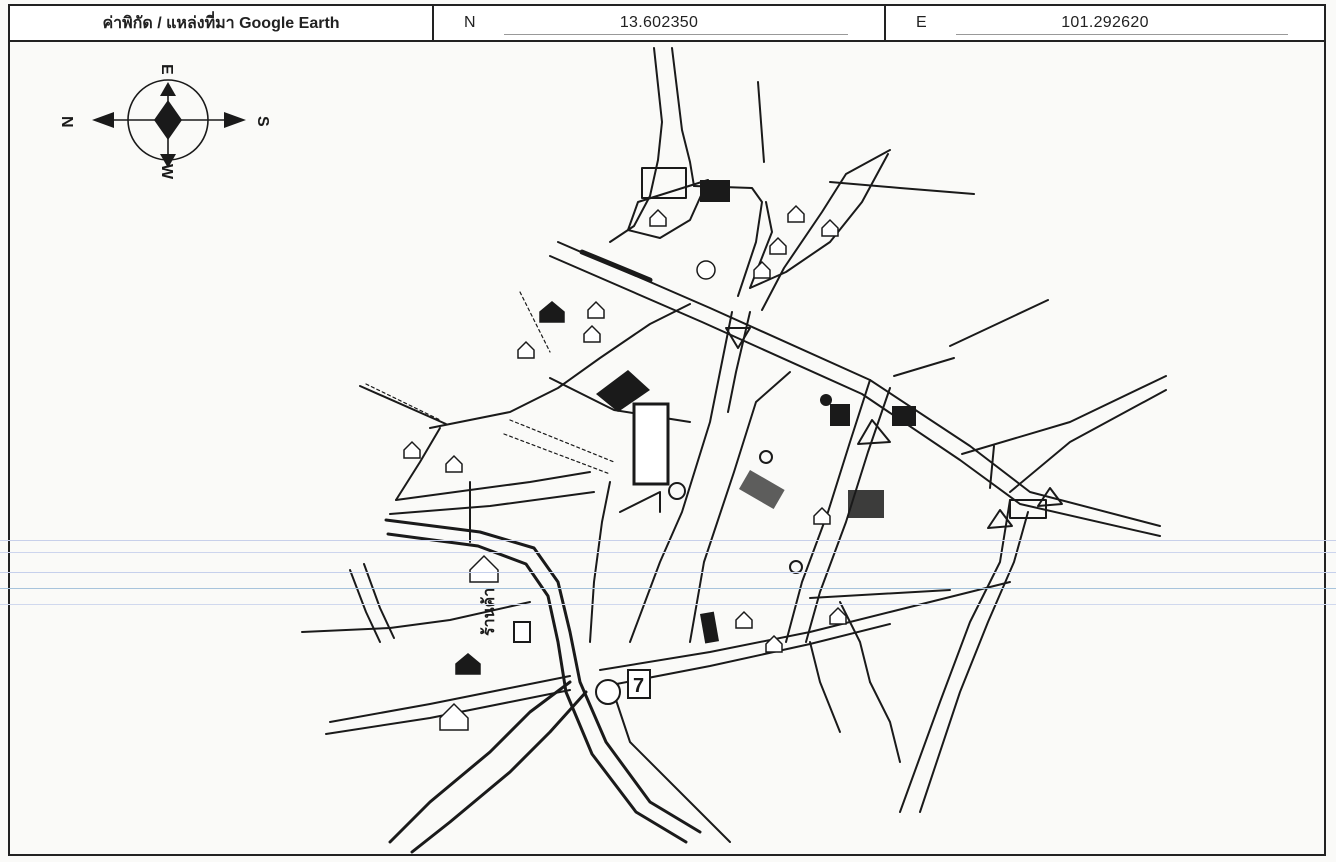 This screenshot has height=862, width=1336. I want to click on longitude-value: 101.292620, so click(1105, 22).